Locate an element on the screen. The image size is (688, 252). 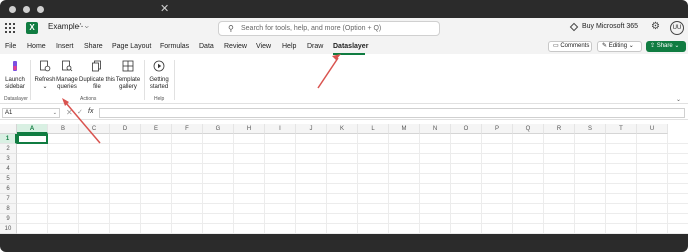
column-header-q: Q is located at coordinates (528, 129).